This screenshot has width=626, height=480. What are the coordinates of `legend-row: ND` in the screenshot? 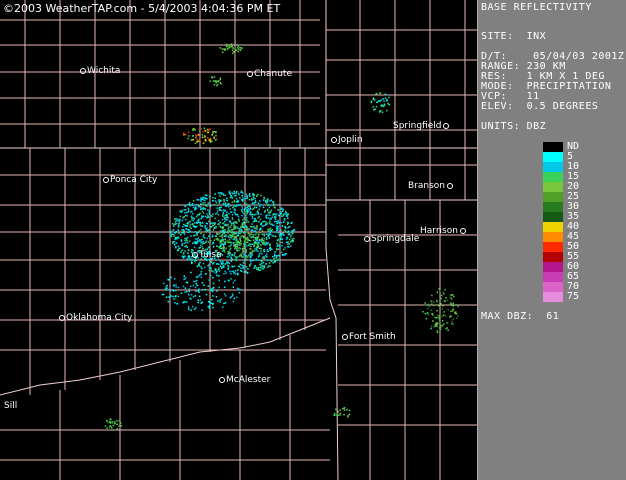 It's located at (583, 147).